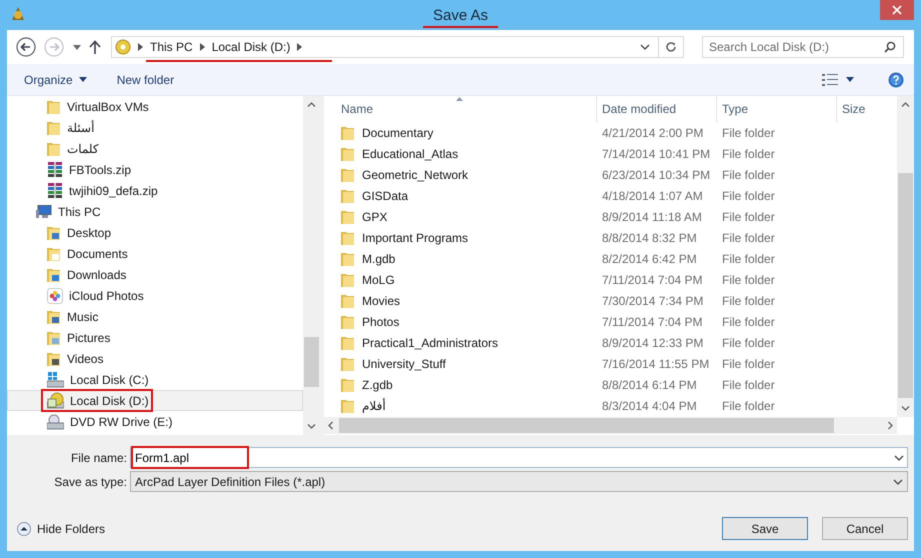 The width and height of the screenshot is (921, 558). I want to click on breadcrumb-link: This PC, so click(171, 47).